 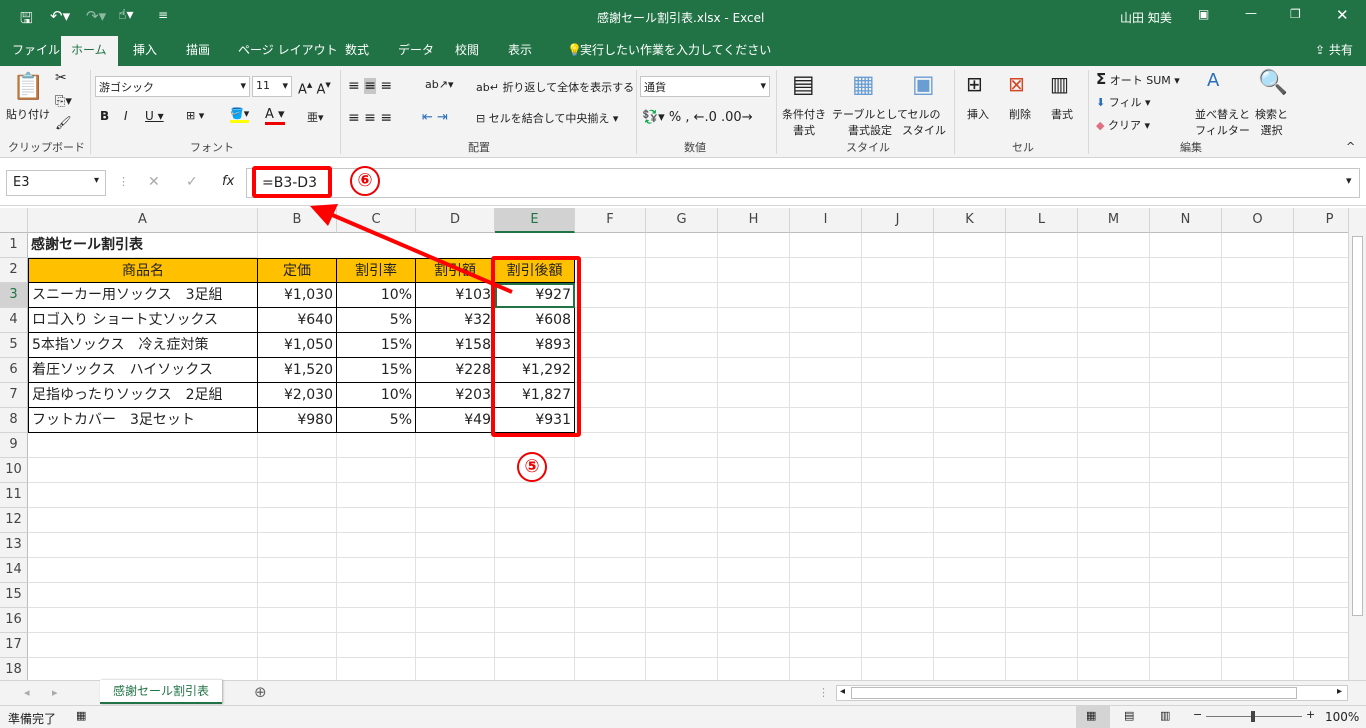 What do you see at coordinates (683, 716) in the screenshot?
I see `status-bar: 準備完了 ▦ ▦ ▤ ▥ − + 100%` at bounding box center [683, 716].